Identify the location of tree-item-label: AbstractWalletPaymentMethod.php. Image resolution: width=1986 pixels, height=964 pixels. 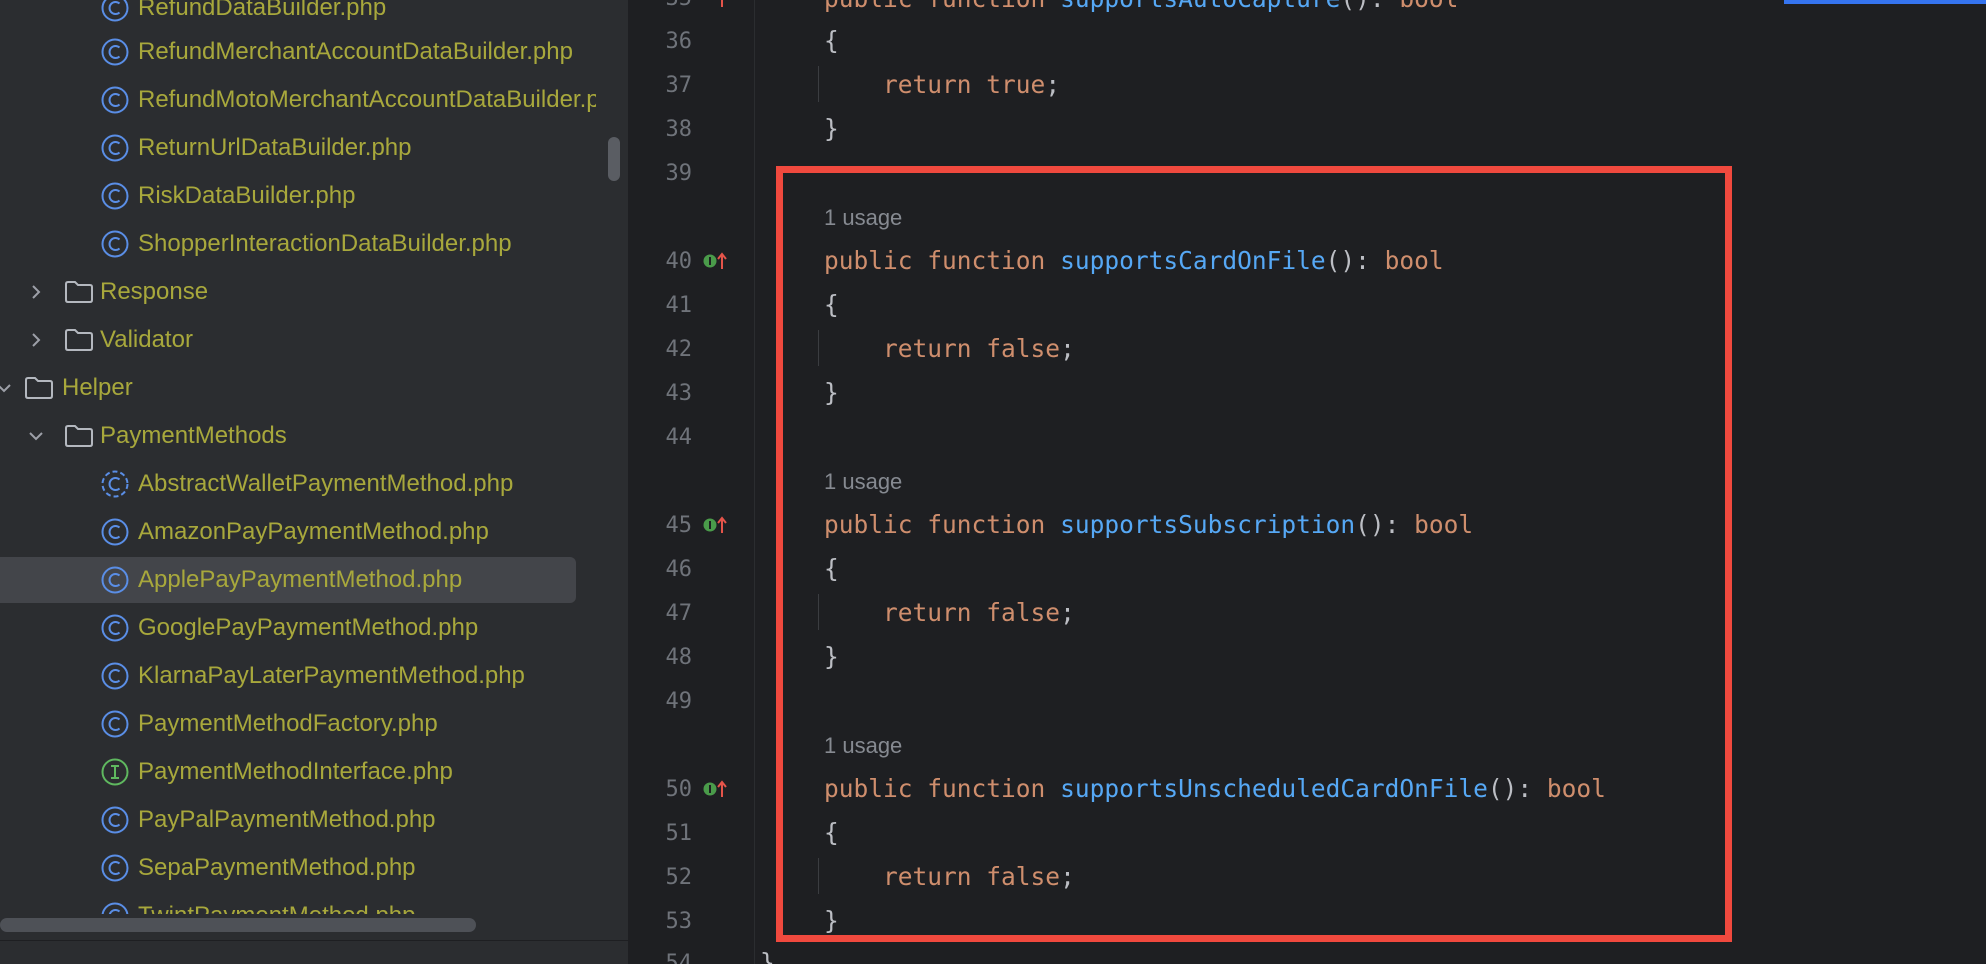
(326, 483).